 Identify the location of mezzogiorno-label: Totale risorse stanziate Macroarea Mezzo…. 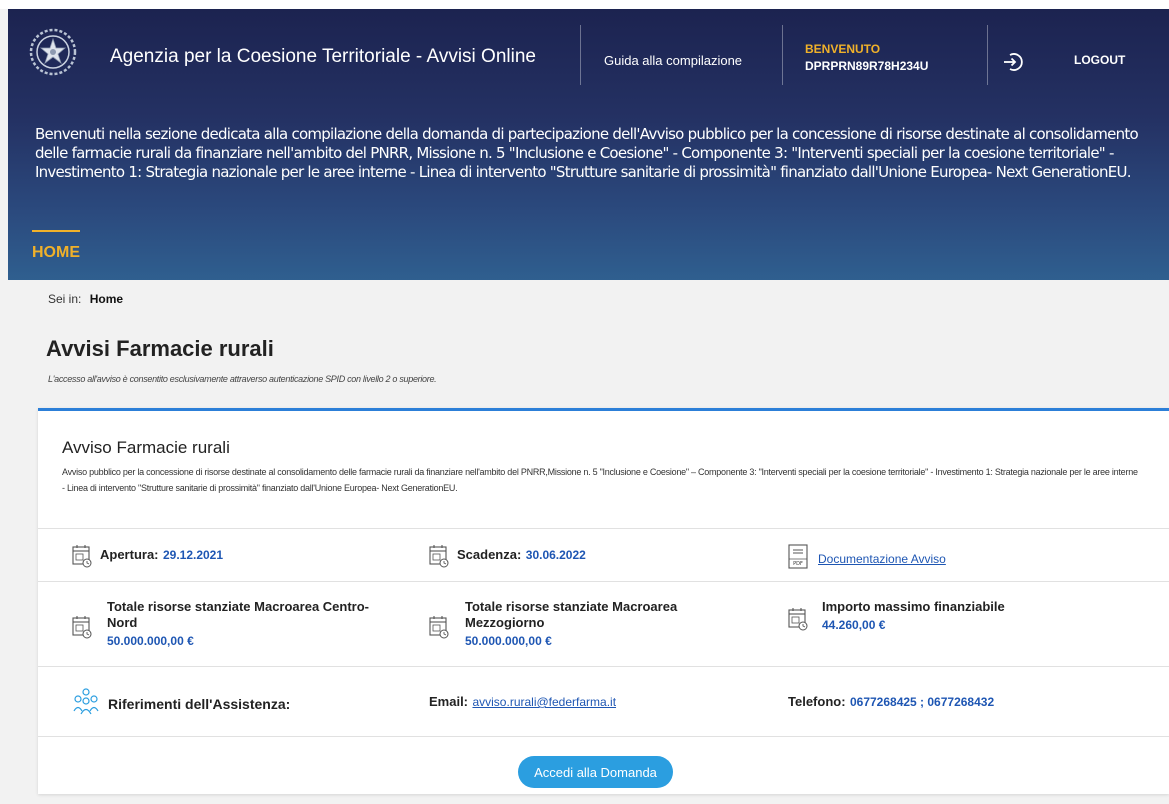
(571, 614).